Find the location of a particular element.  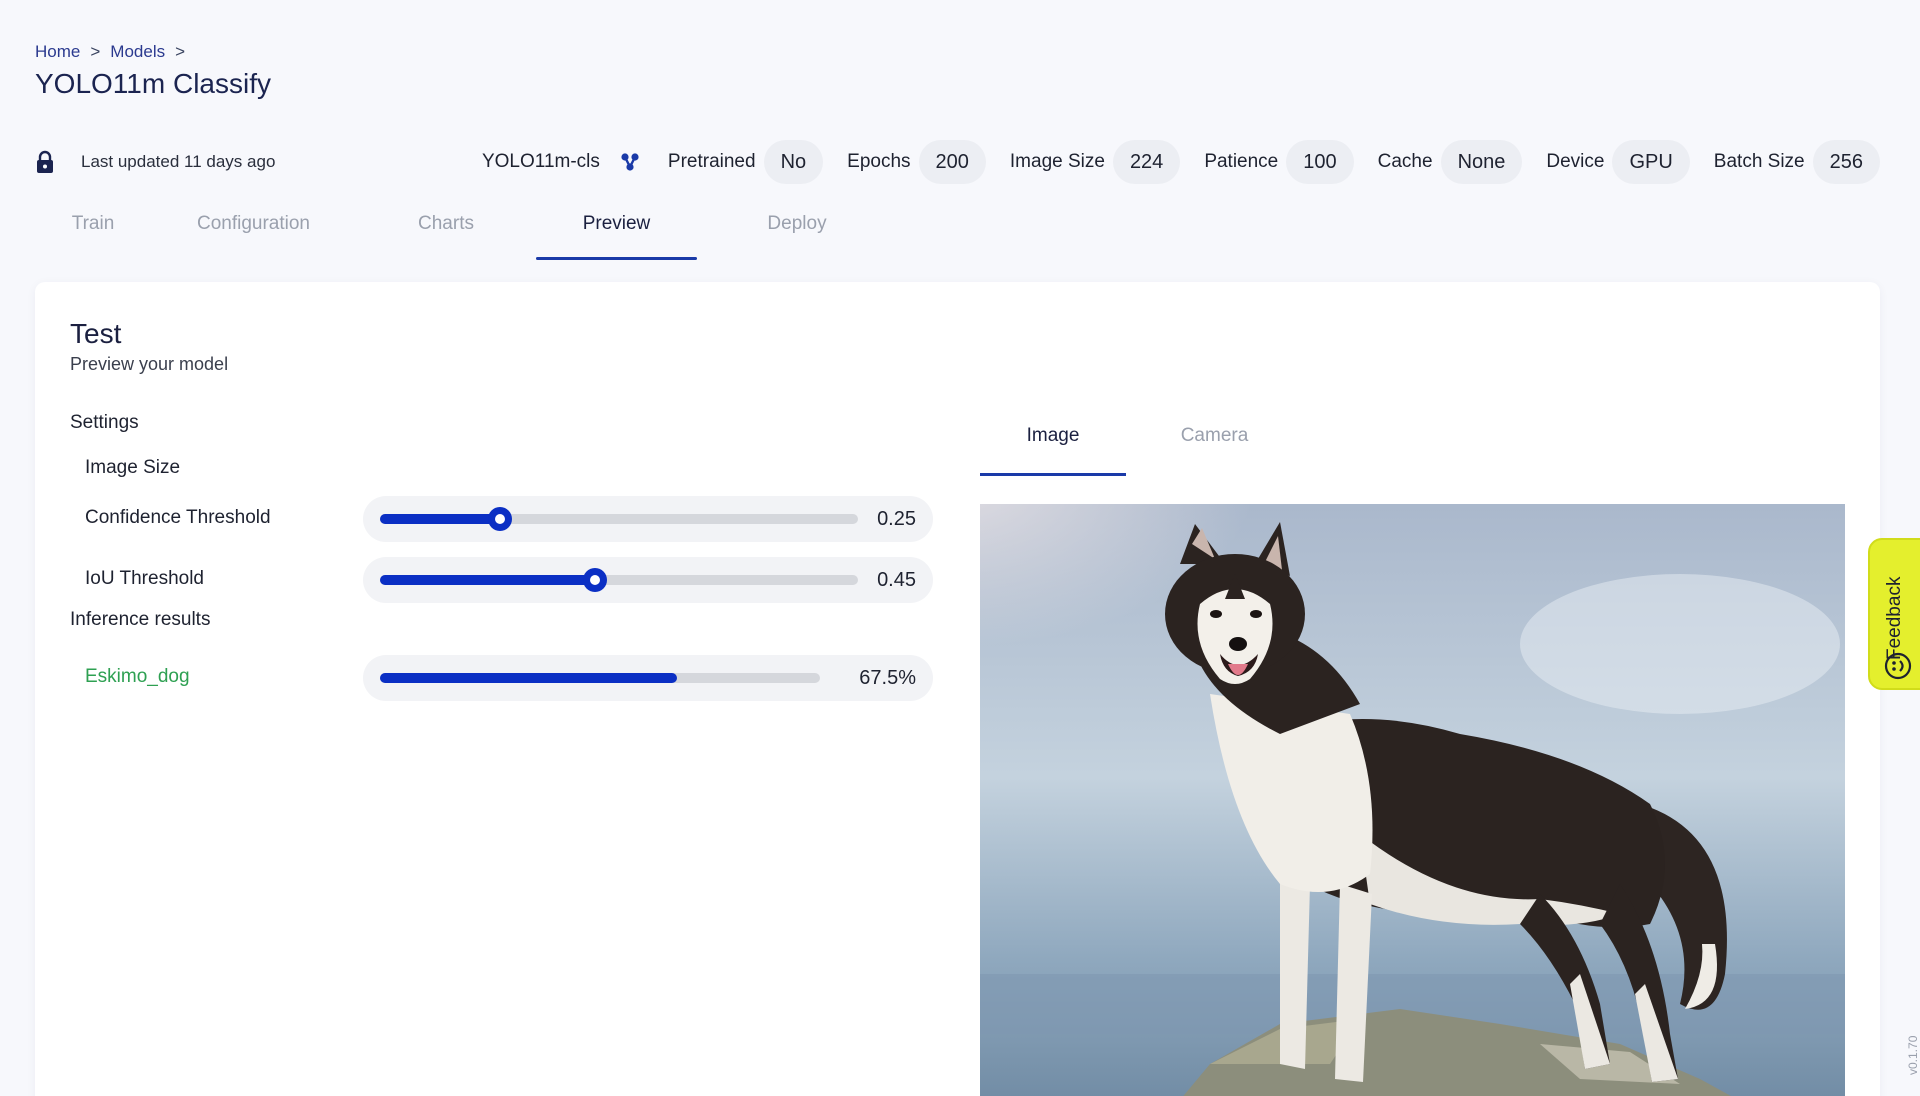

param-batch-size: Batch Size 256 is located at coordinates (1797, 162).